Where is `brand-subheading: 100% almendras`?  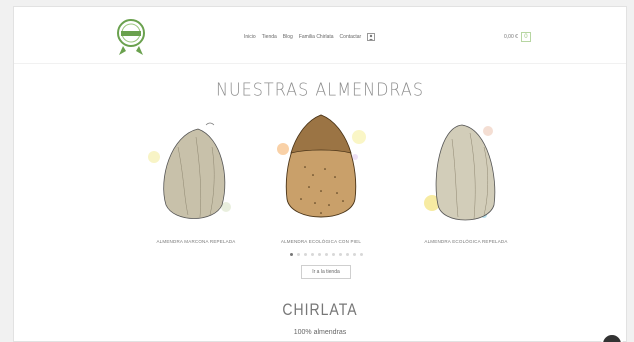 brand-subheading: 100% almendras is located at coordinates (320, 332).